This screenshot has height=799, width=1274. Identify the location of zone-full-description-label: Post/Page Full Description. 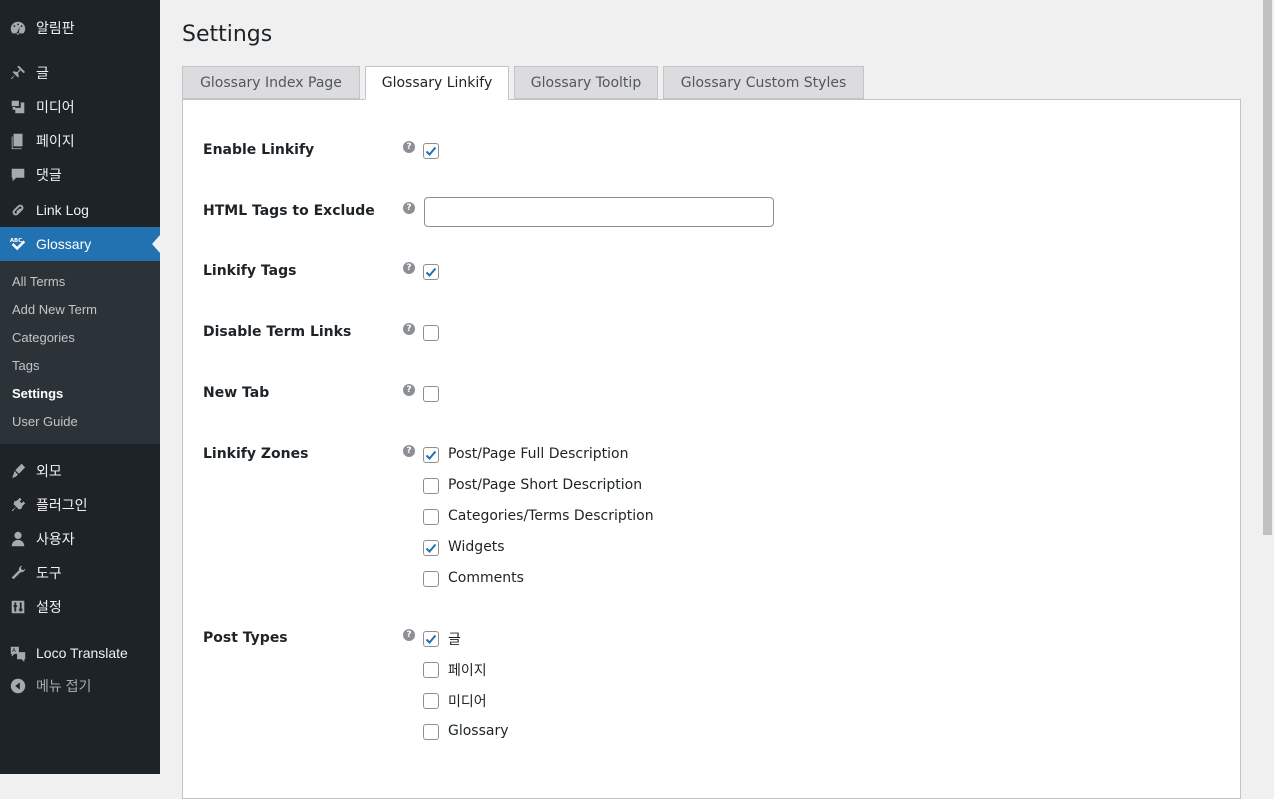
(538, 454).